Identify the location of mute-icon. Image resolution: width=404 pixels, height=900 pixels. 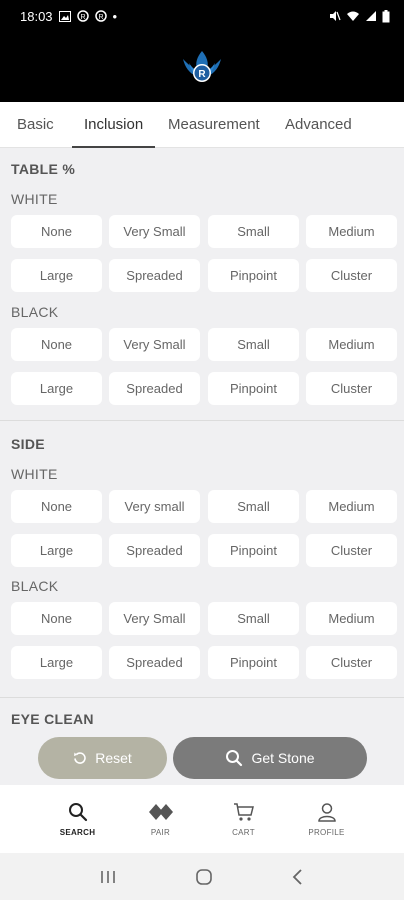
(335, 16).